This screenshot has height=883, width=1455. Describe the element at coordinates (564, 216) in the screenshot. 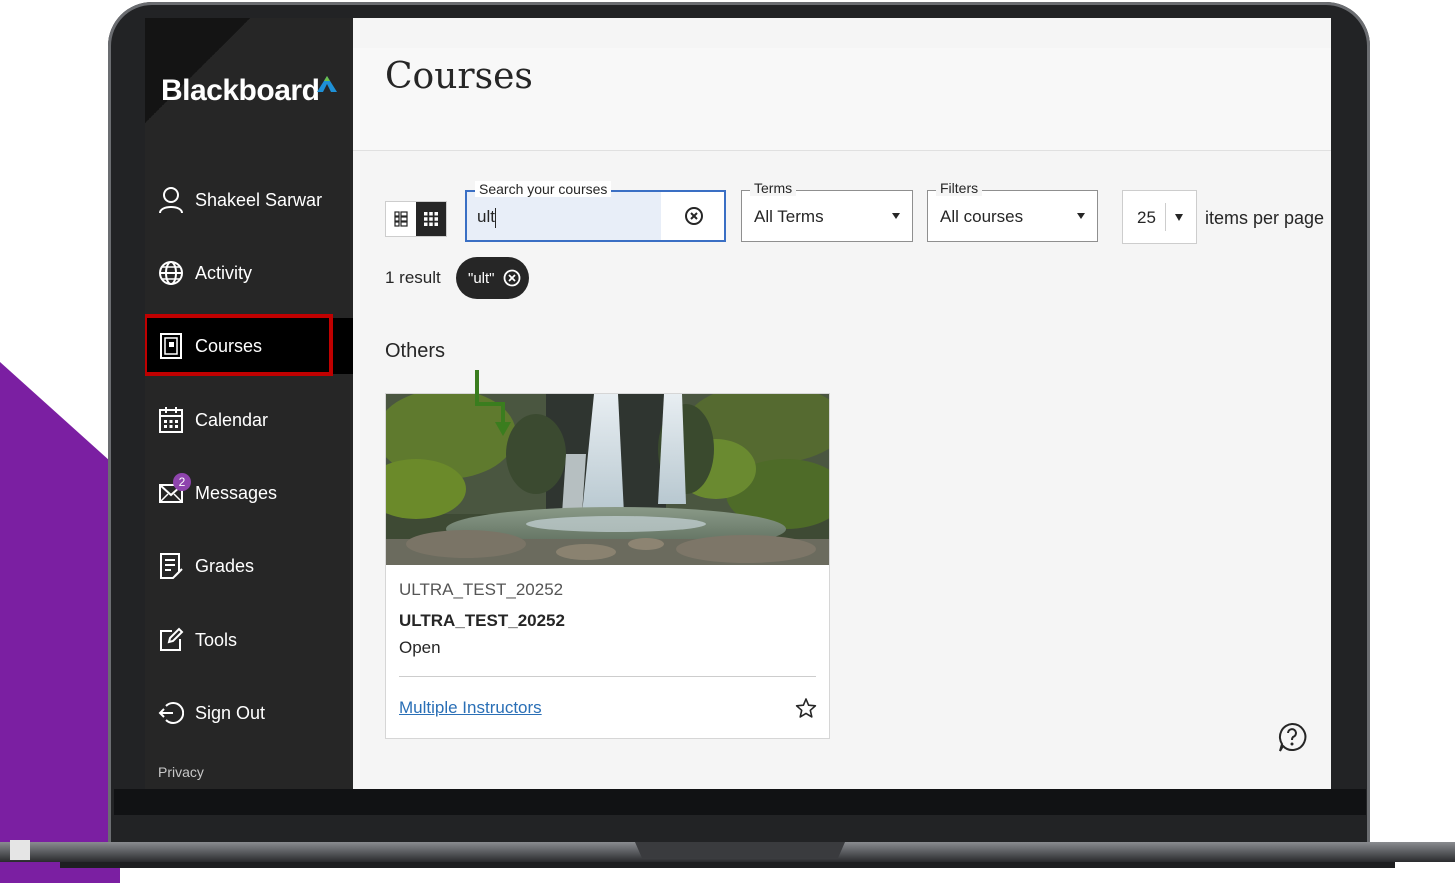

I see `search-input-area` at that location.